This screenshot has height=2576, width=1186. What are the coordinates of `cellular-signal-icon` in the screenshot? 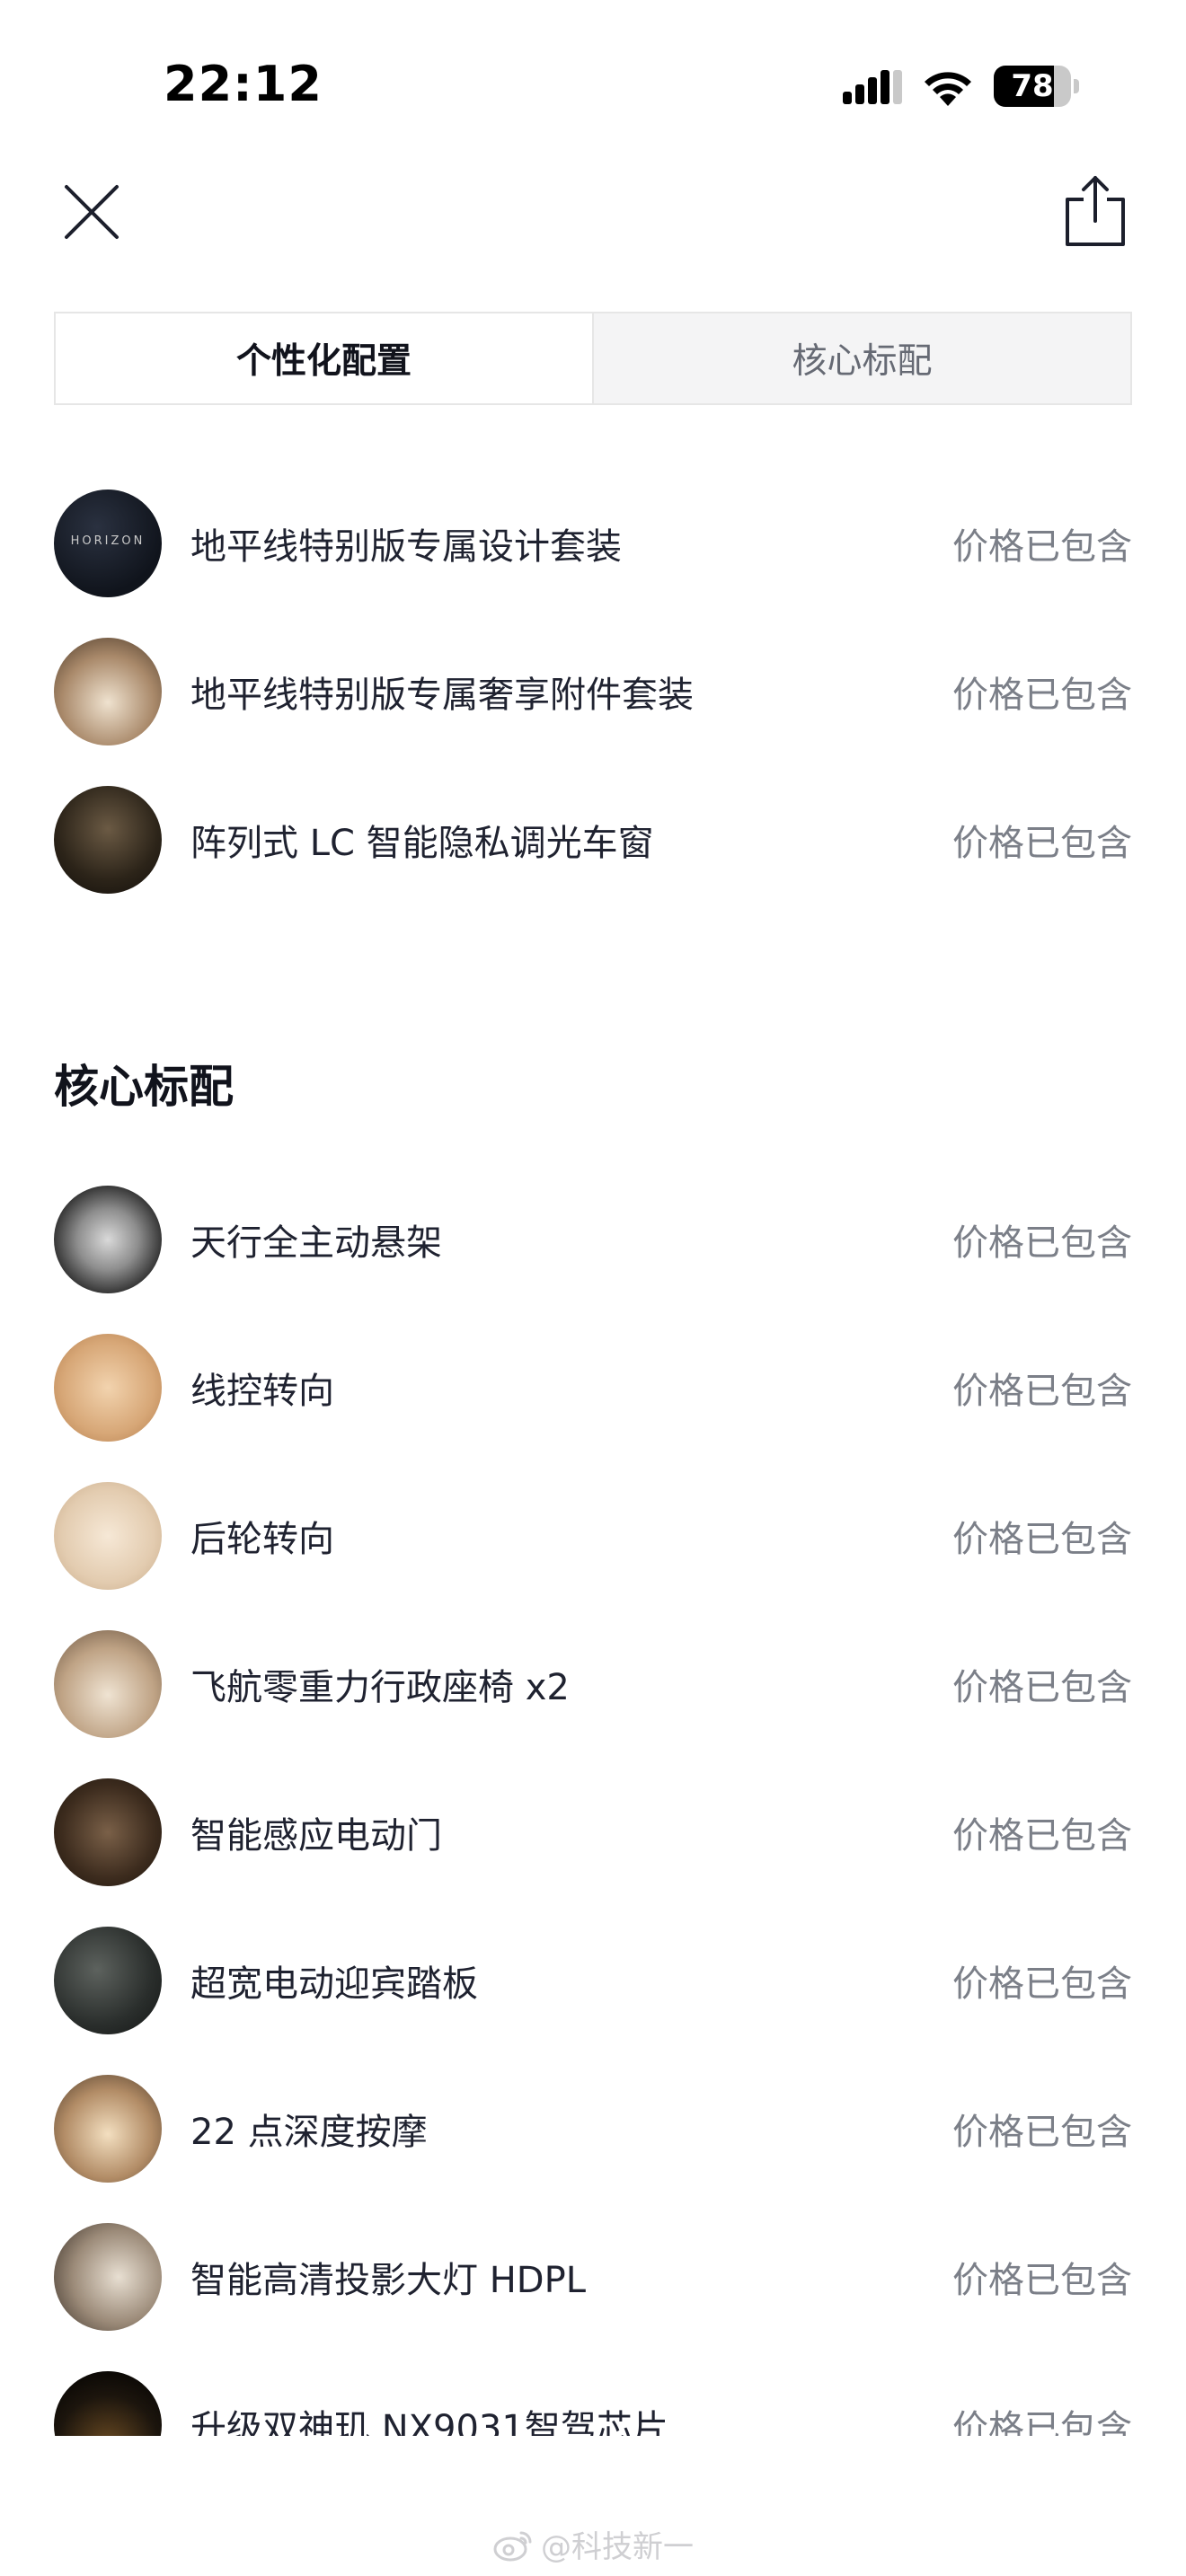 It's located at (872, 87).